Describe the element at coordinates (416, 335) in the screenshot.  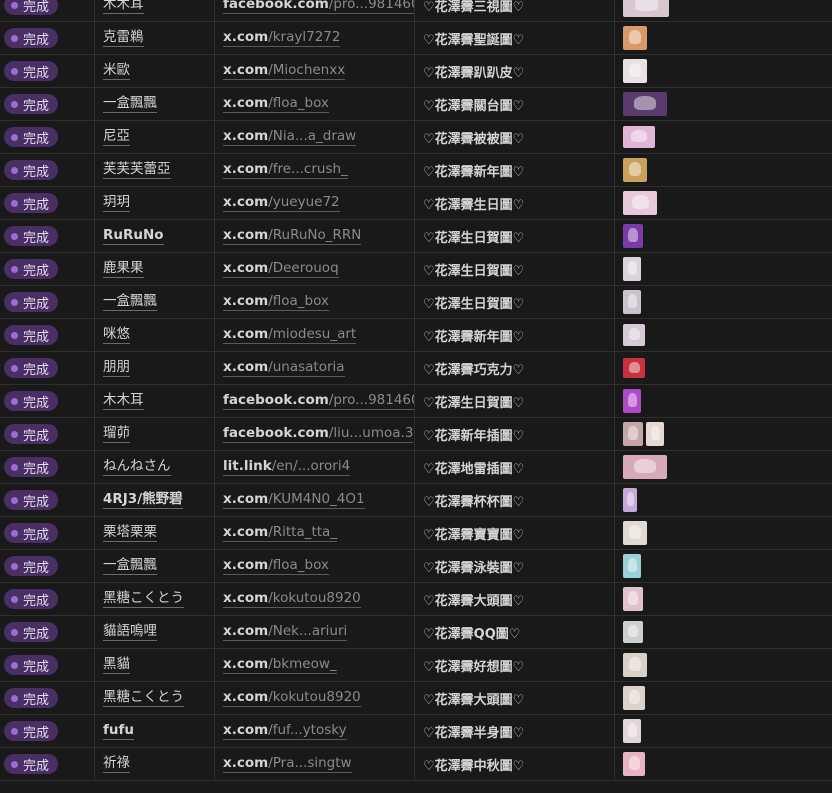
I see `table-row: 完成 咪悠 x.com/miodesu_art ♡花澤霽新年圖♡` at that location.